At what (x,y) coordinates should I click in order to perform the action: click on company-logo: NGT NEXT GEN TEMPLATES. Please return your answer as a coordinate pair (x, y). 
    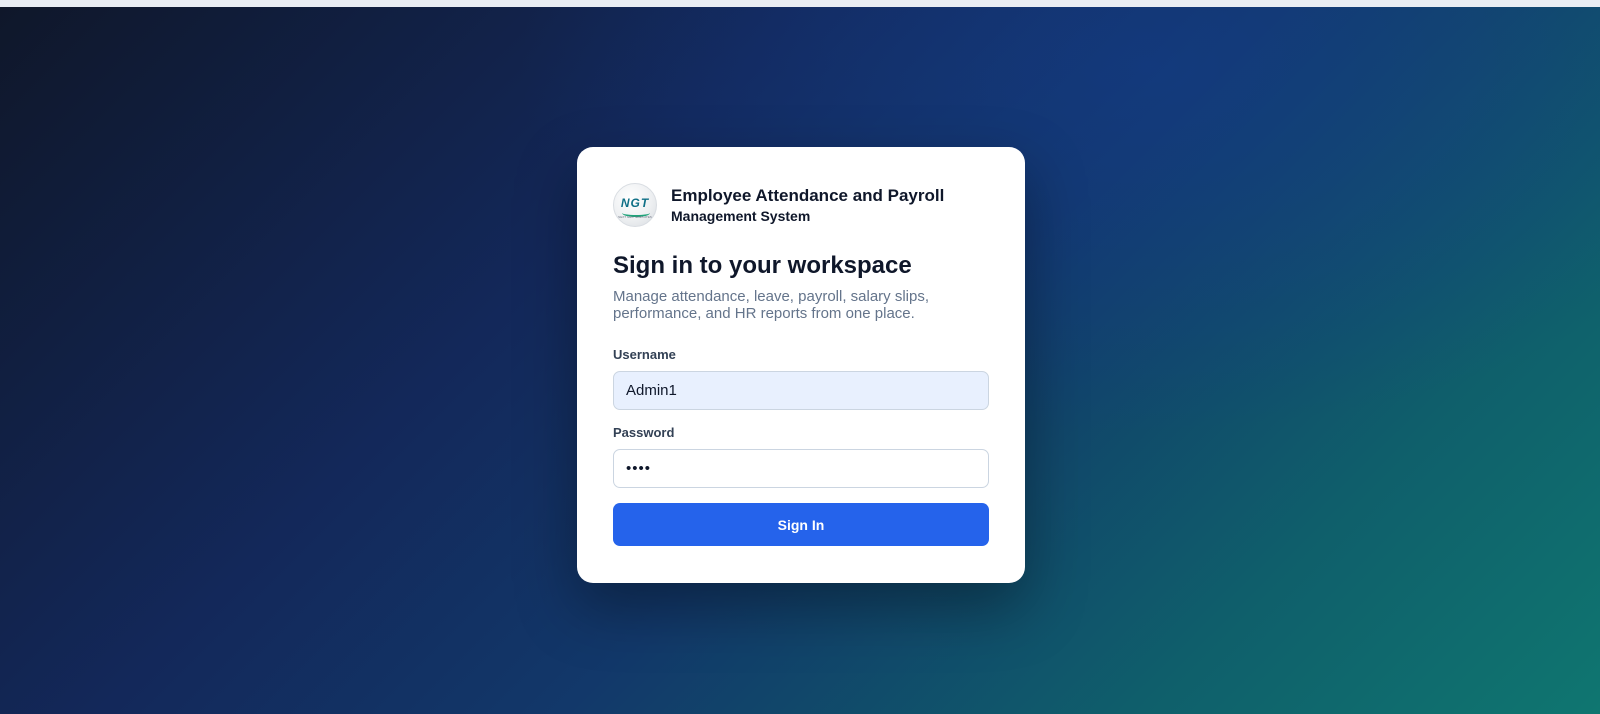
    Looking at the image, I should click on (635, 205).